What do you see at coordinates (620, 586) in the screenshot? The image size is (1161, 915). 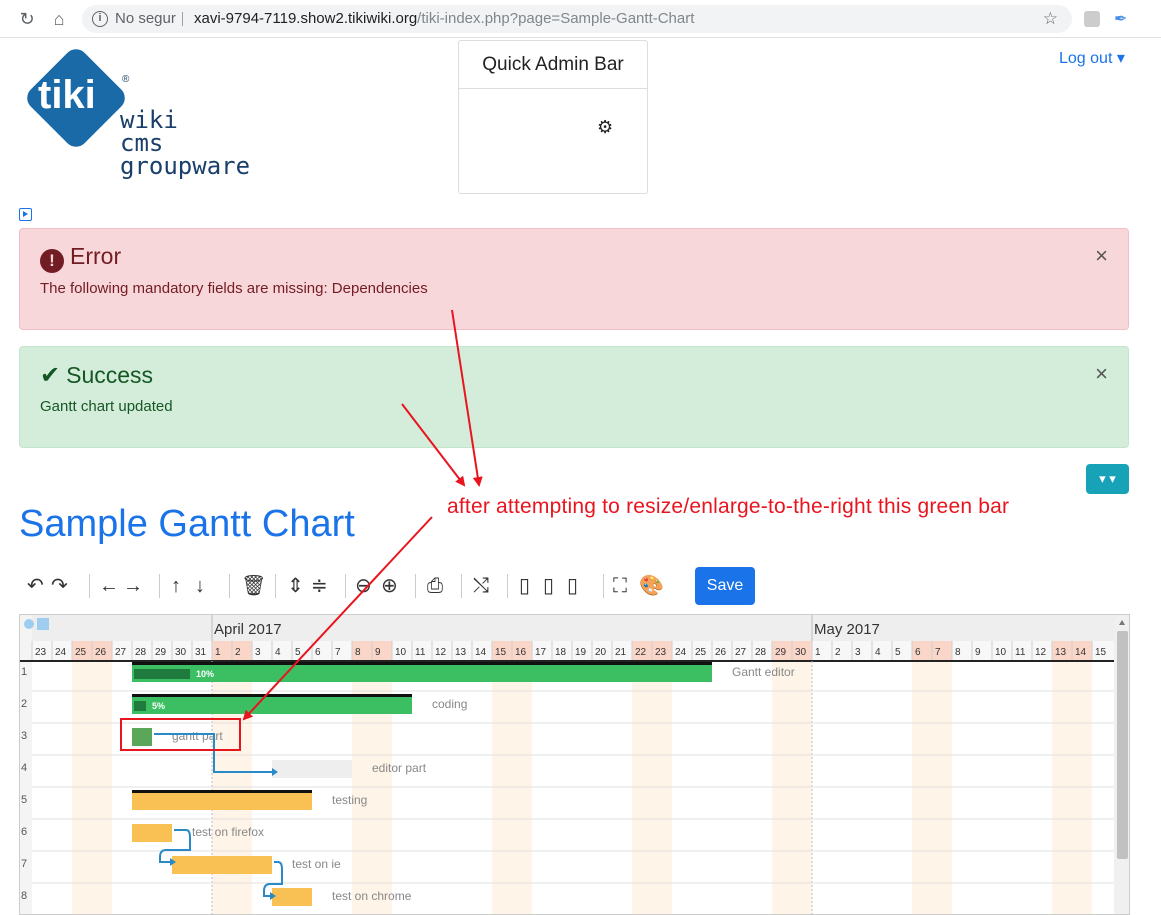 I see `fullscreen-icon: ⛶` at bounding box center [620, 586].